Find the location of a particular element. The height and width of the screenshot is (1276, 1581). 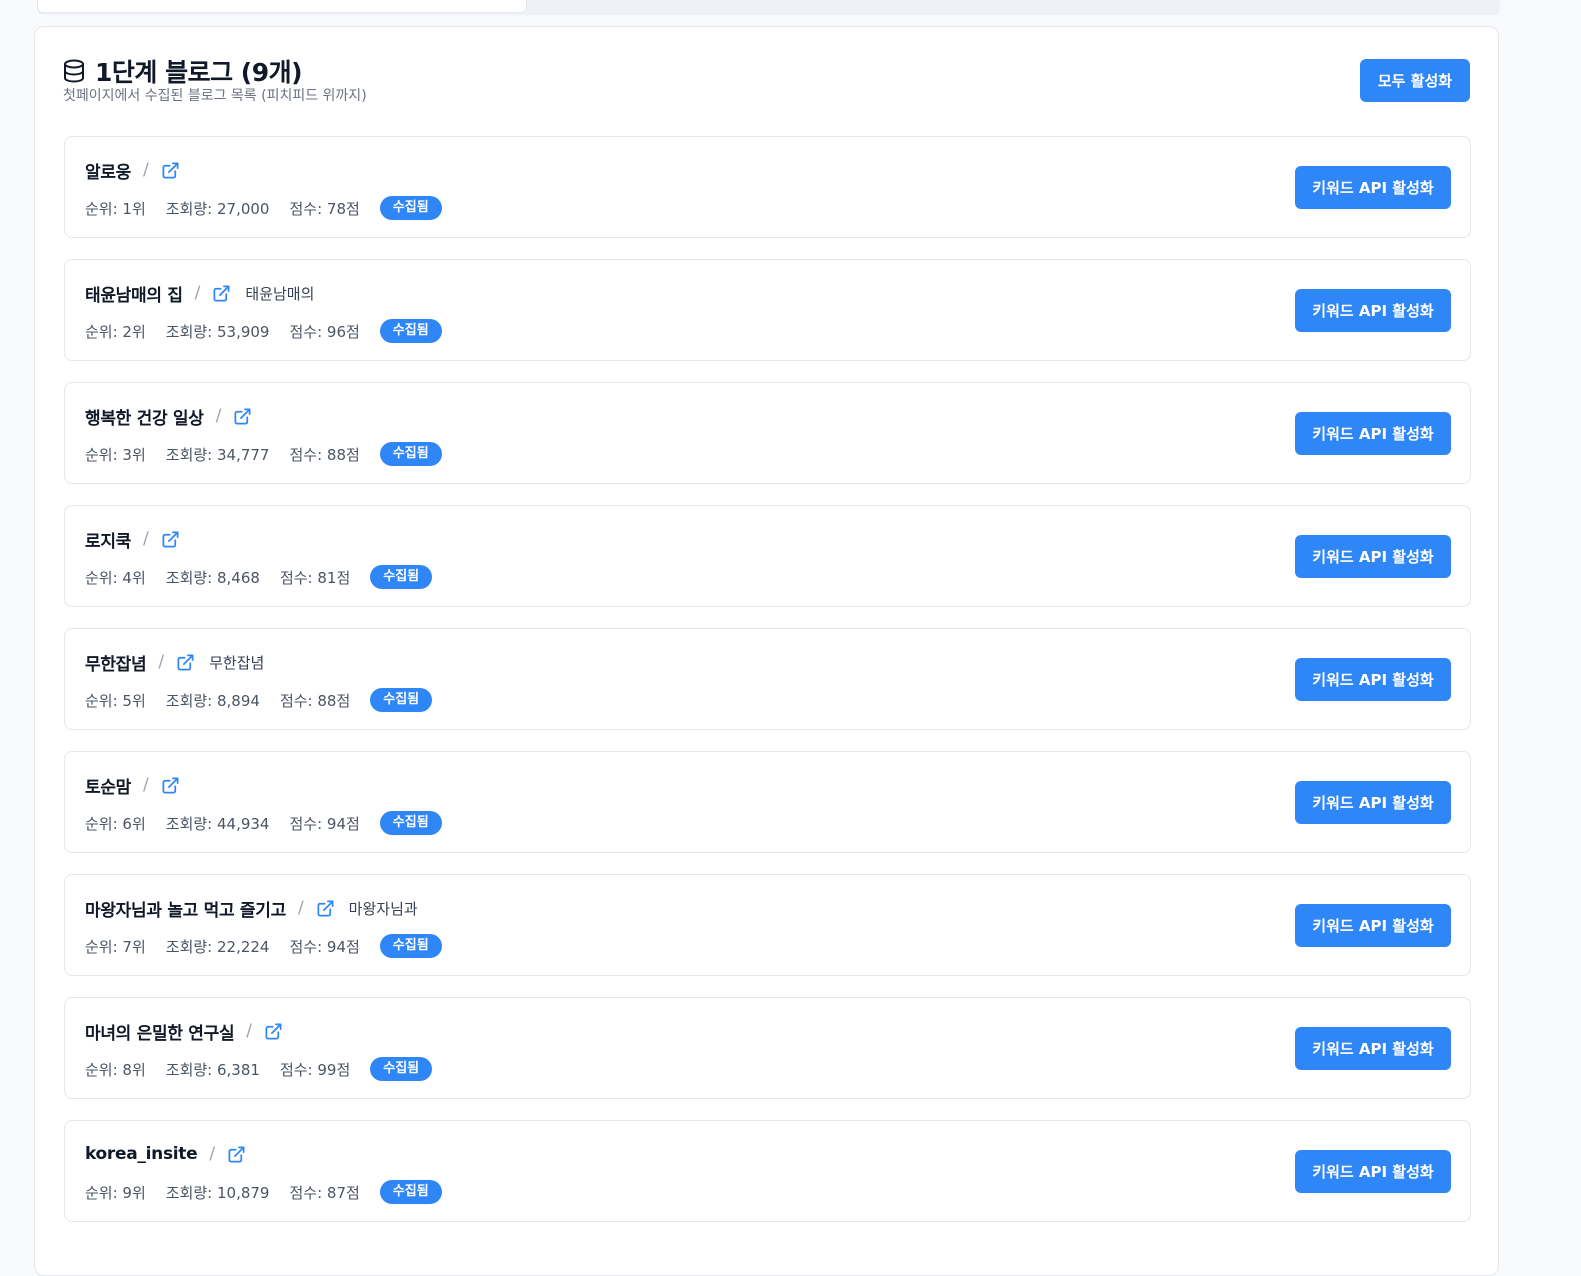

blog-rank: 순위: 2위 is located at coordinates (115, 331).